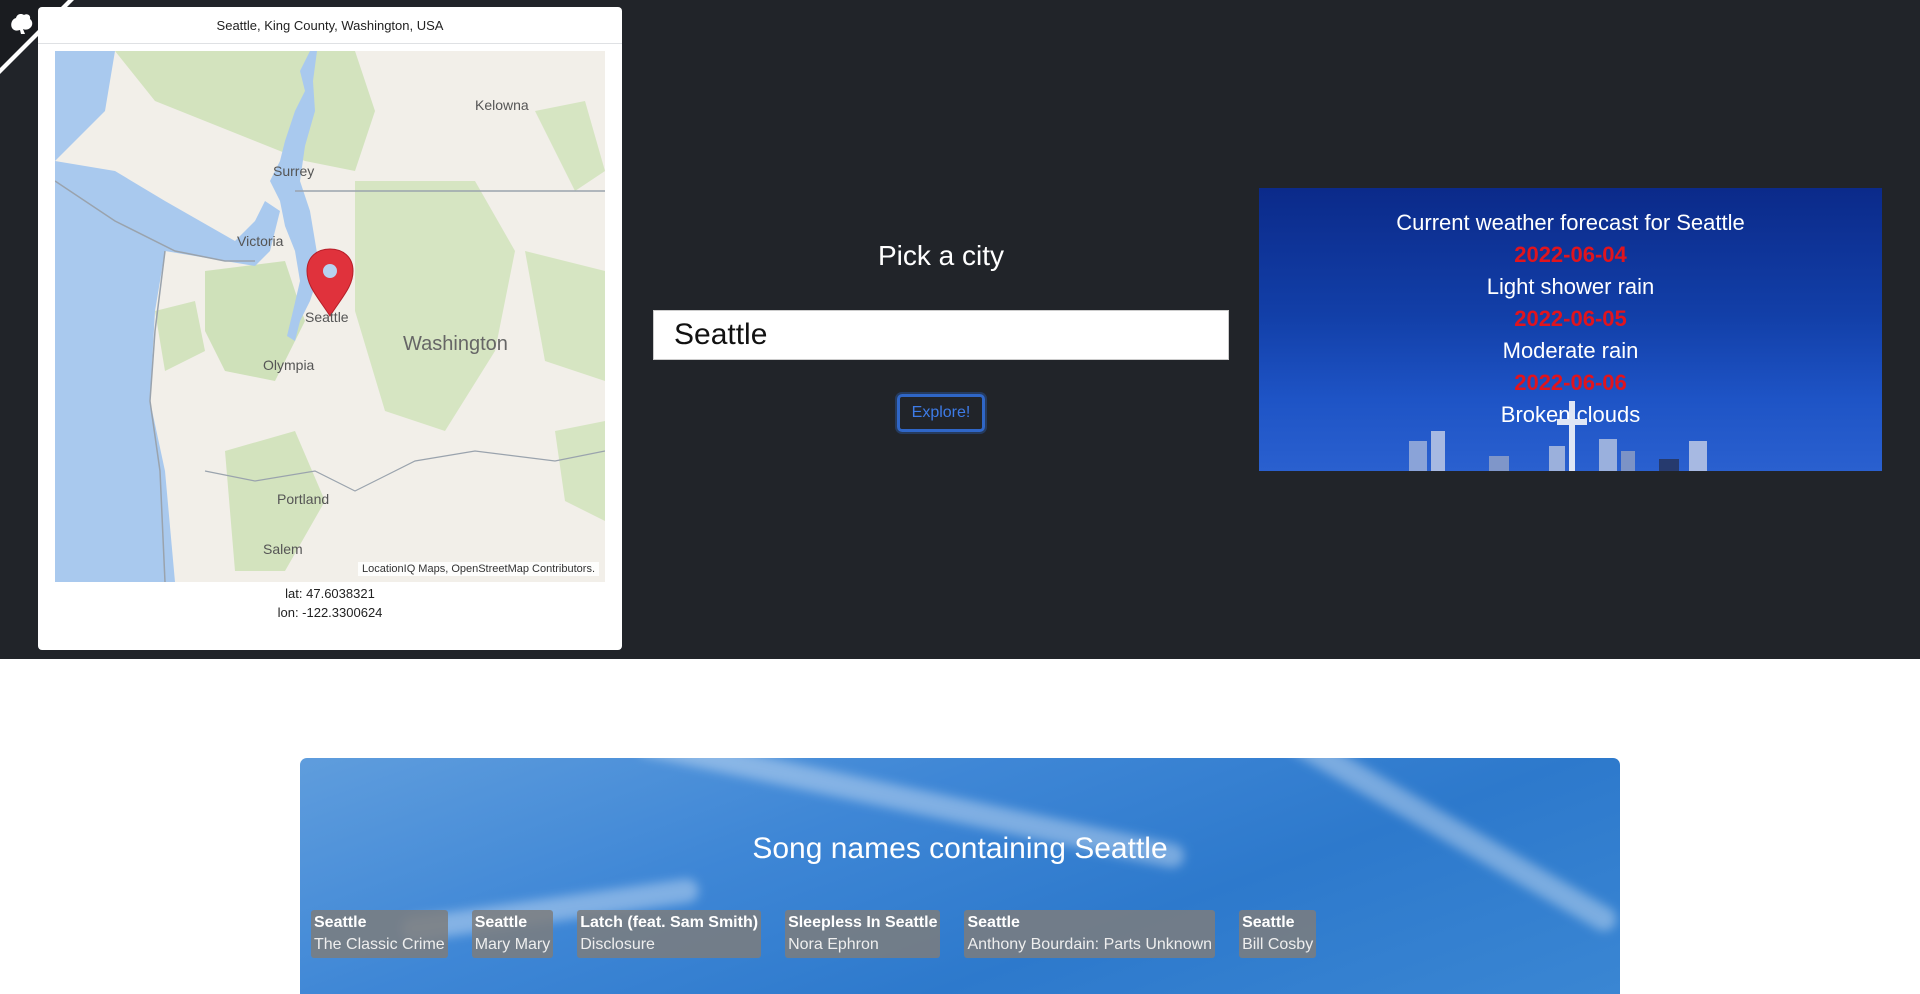  Describe the element at coordinates (260, 241) in the screenshot. I see `map-label-victoria: Victoria` at that location.